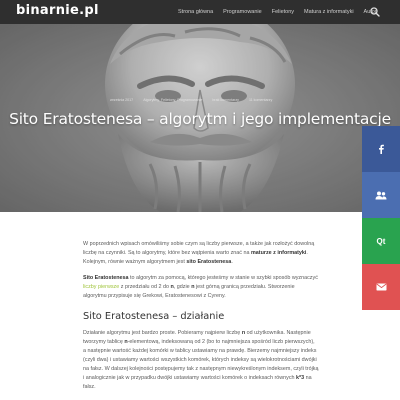 This screenshot has width=400, height=400. Describe the element at coordinates (242, 12) in the screenshot. I see `nav-item-programming: Programowanie` at that location.